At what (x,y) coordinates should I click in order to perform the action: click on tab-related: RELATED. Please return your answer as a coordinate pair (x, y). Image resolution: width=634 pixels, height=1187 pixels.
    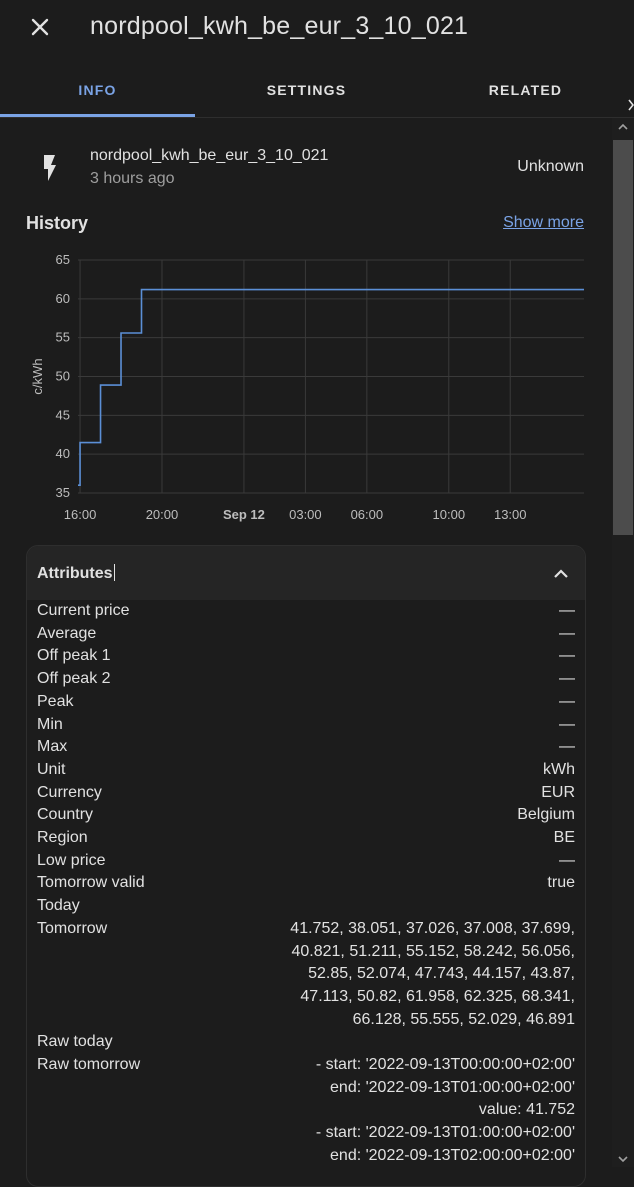
    Looking at the image, I should click on (525, 90).